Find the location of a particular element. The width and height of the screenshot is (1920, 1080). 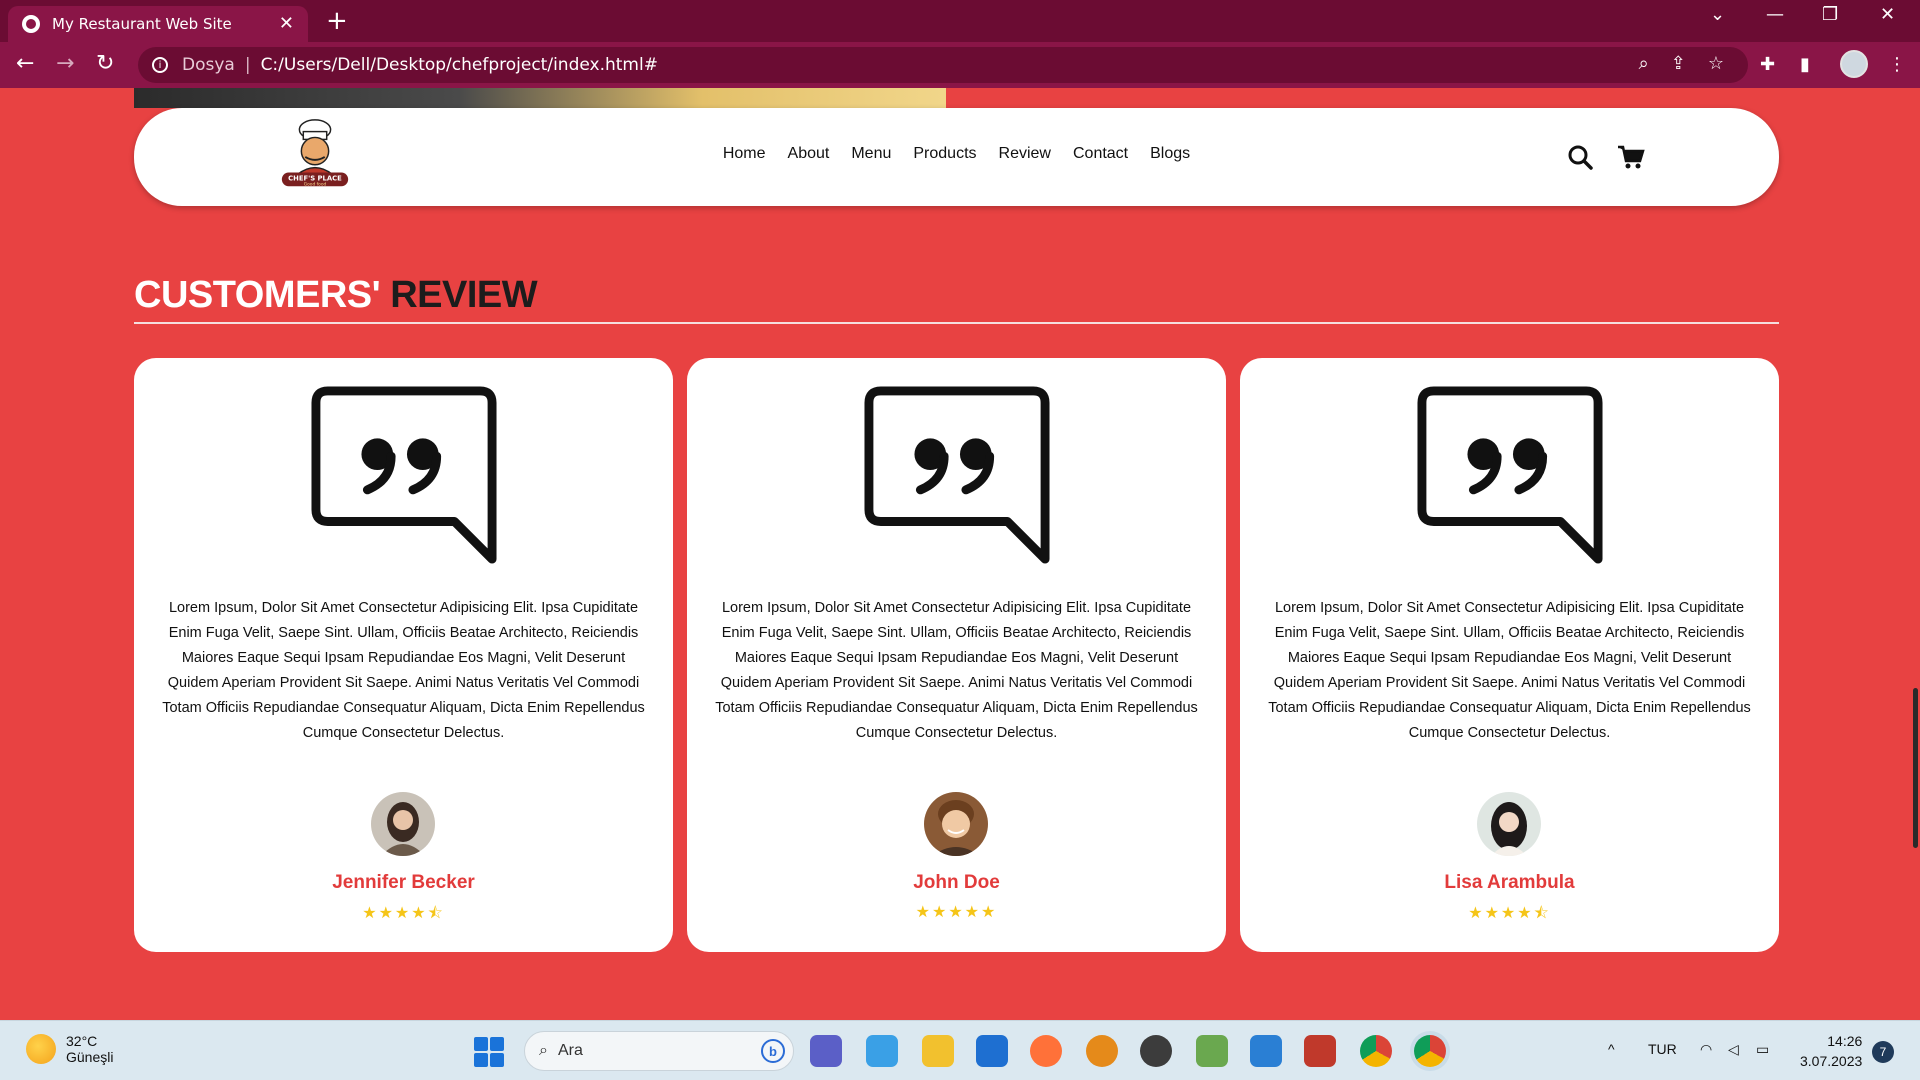

volume-icon: ◁ is located at coordinates (1733, 1049).